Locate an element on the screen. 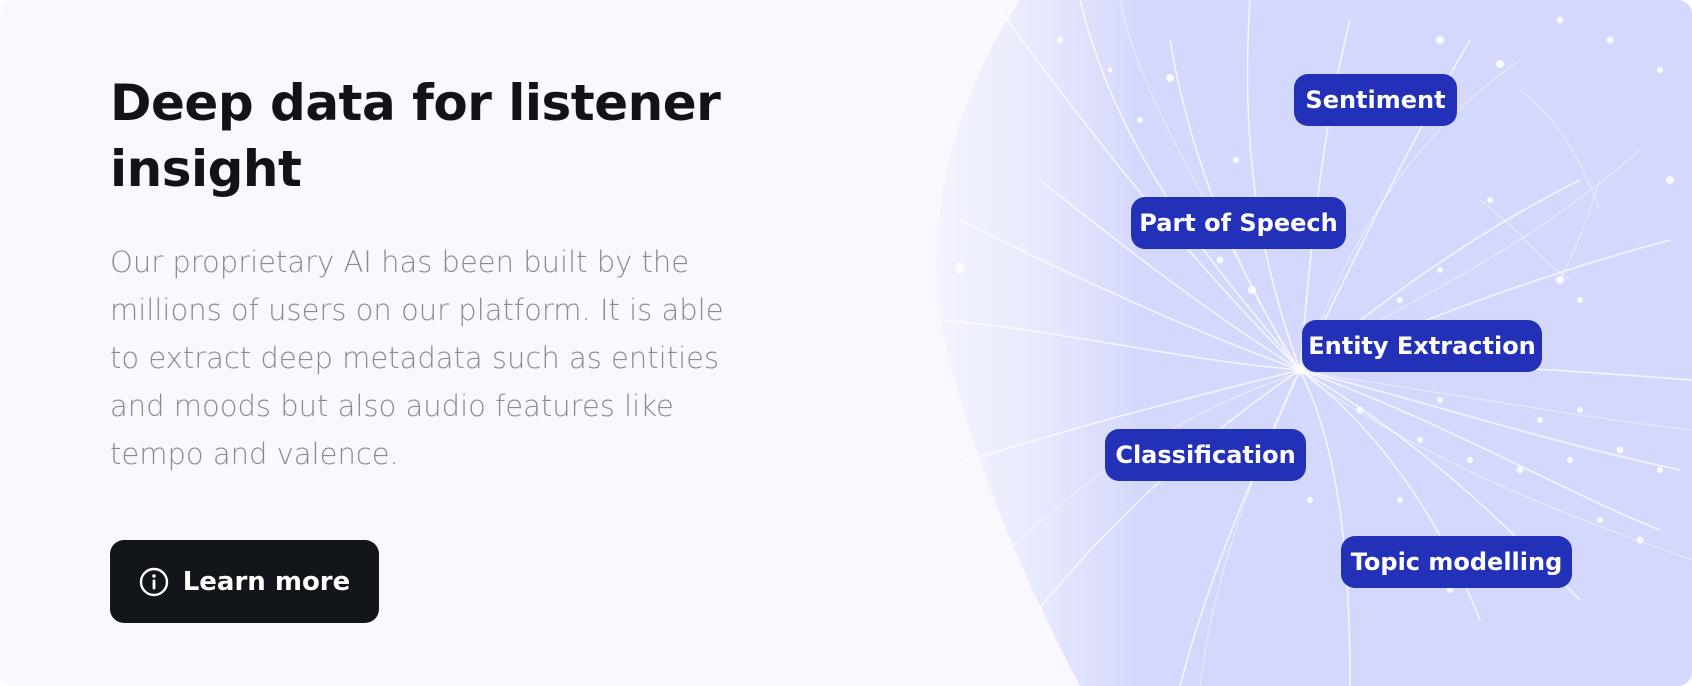  tag-classification: Classification is located at coordinates (1205, 455).